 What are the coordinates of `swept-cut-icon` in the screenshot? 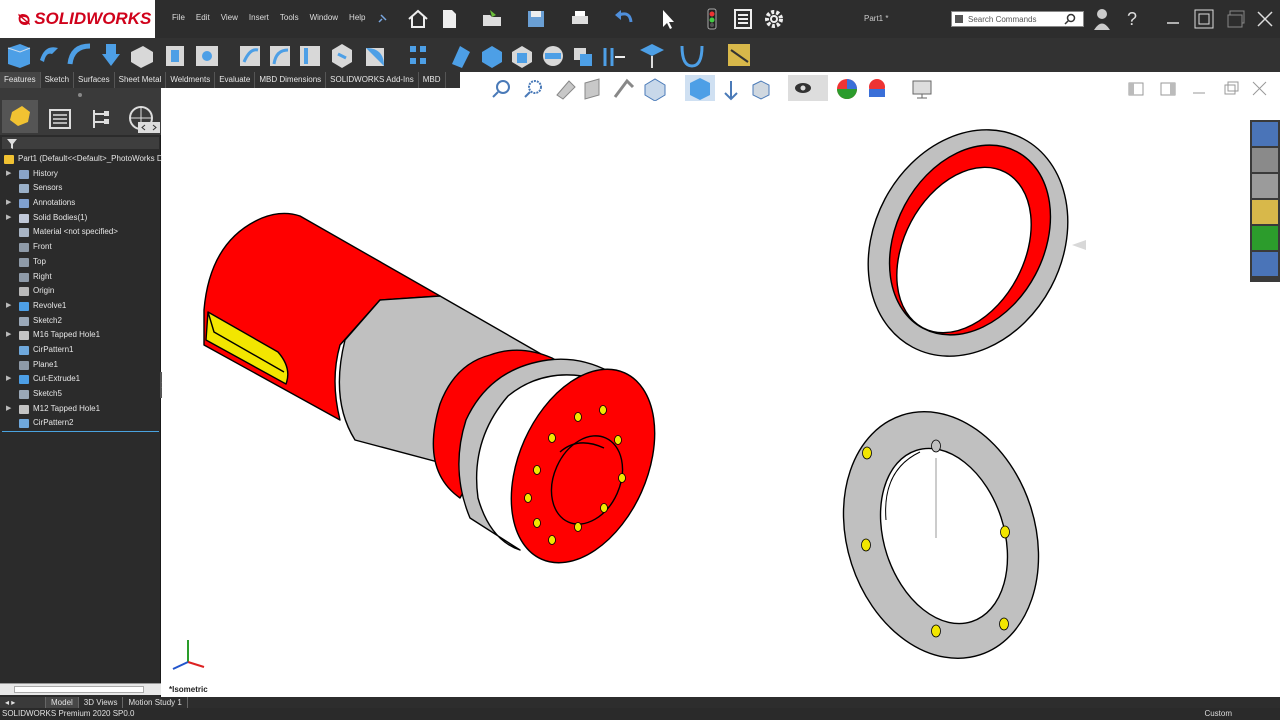 It's located at (280, 56).